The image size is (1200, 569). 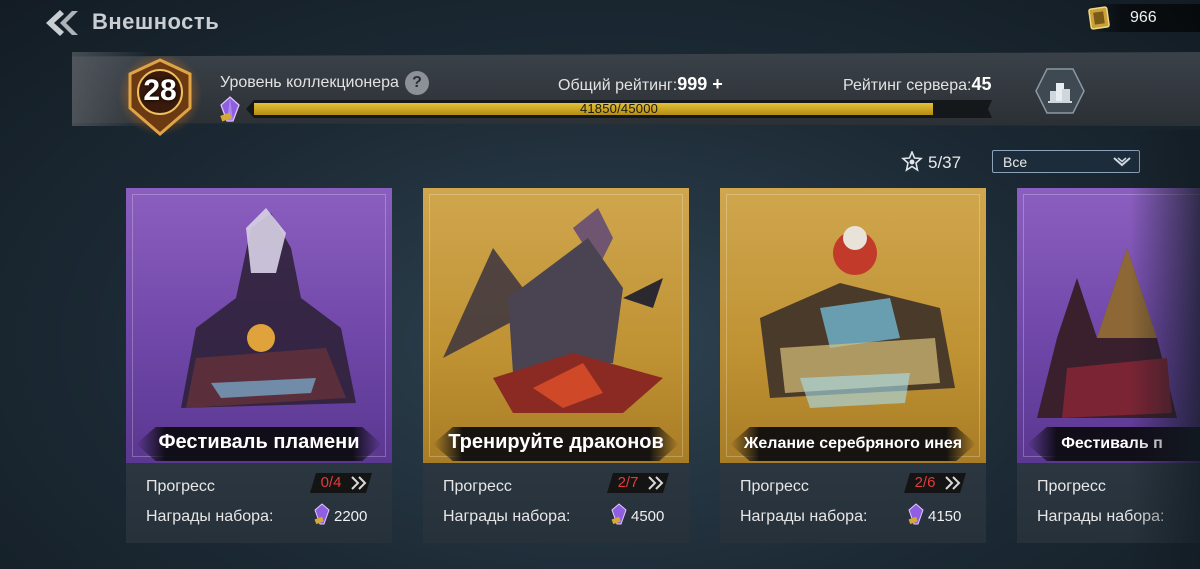 I want to click on card-title: Фестиваль пламени, so click(x=259, y=442).